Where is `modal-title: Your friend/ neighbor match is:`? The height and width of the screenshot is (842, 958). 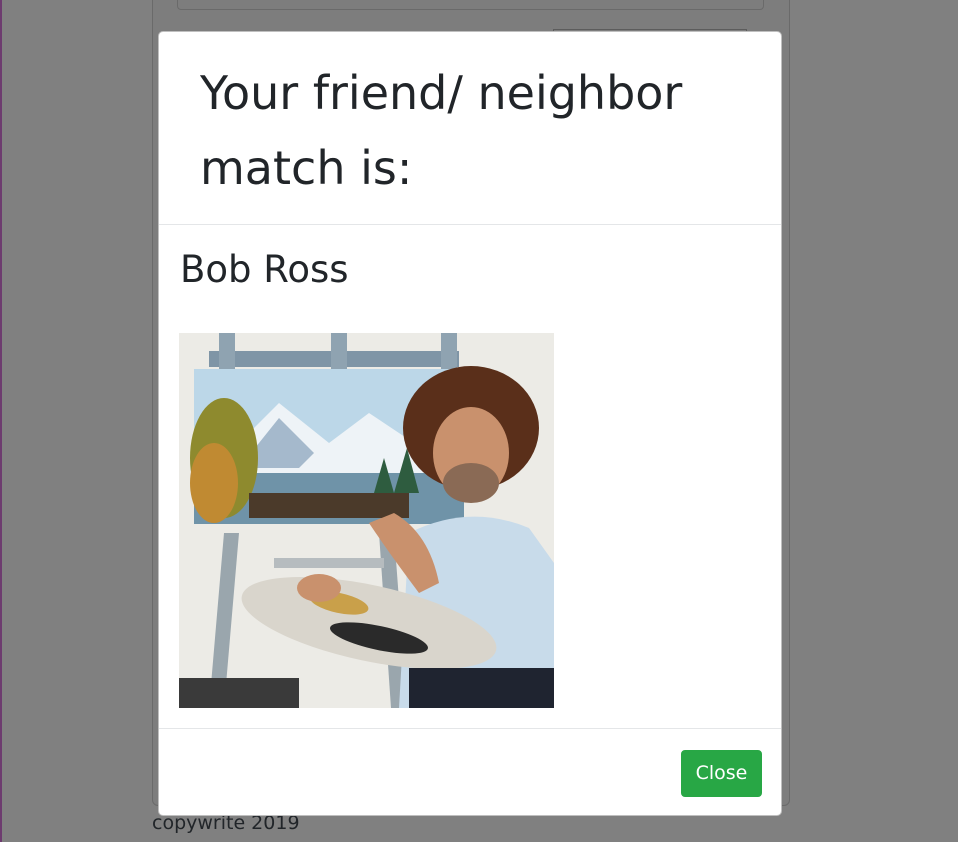 modal-title: Your friend/ neighbor match is: is located at coordinates (441, 130).